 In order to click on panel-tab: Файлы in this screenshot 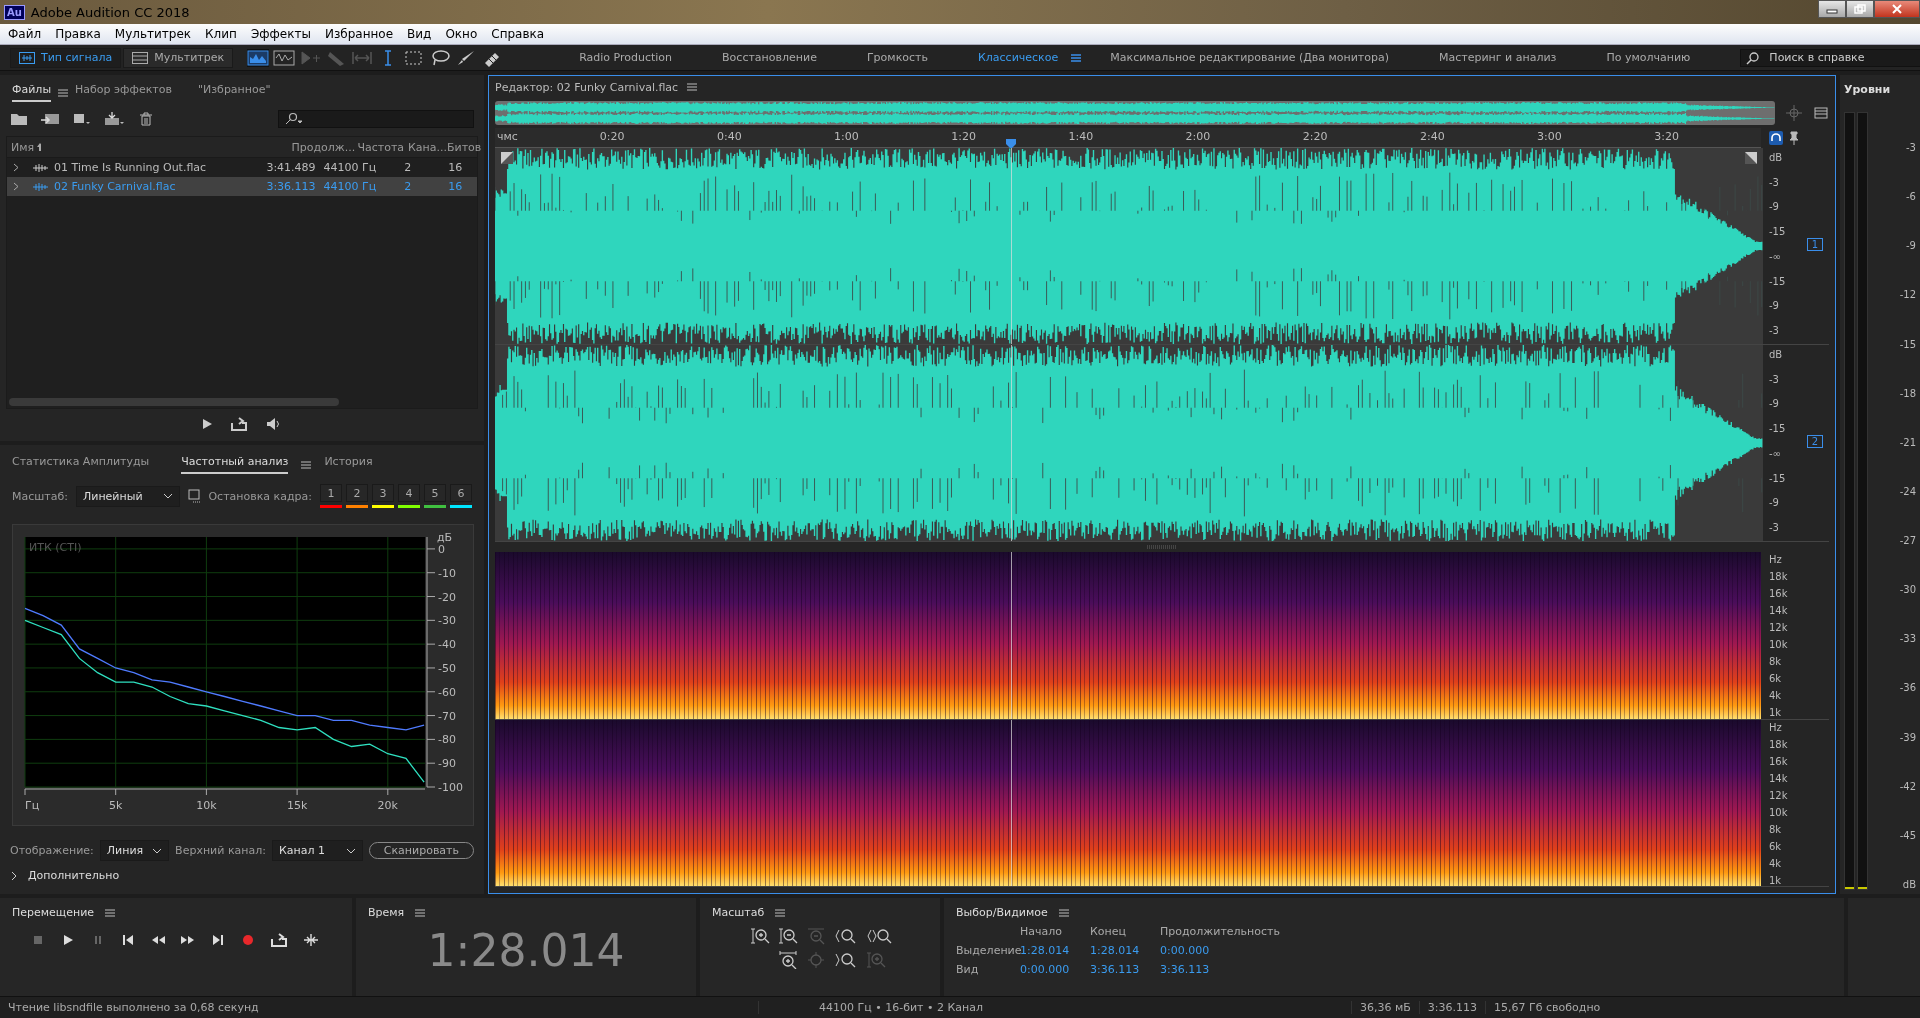, I will do `click(32, 92)`.